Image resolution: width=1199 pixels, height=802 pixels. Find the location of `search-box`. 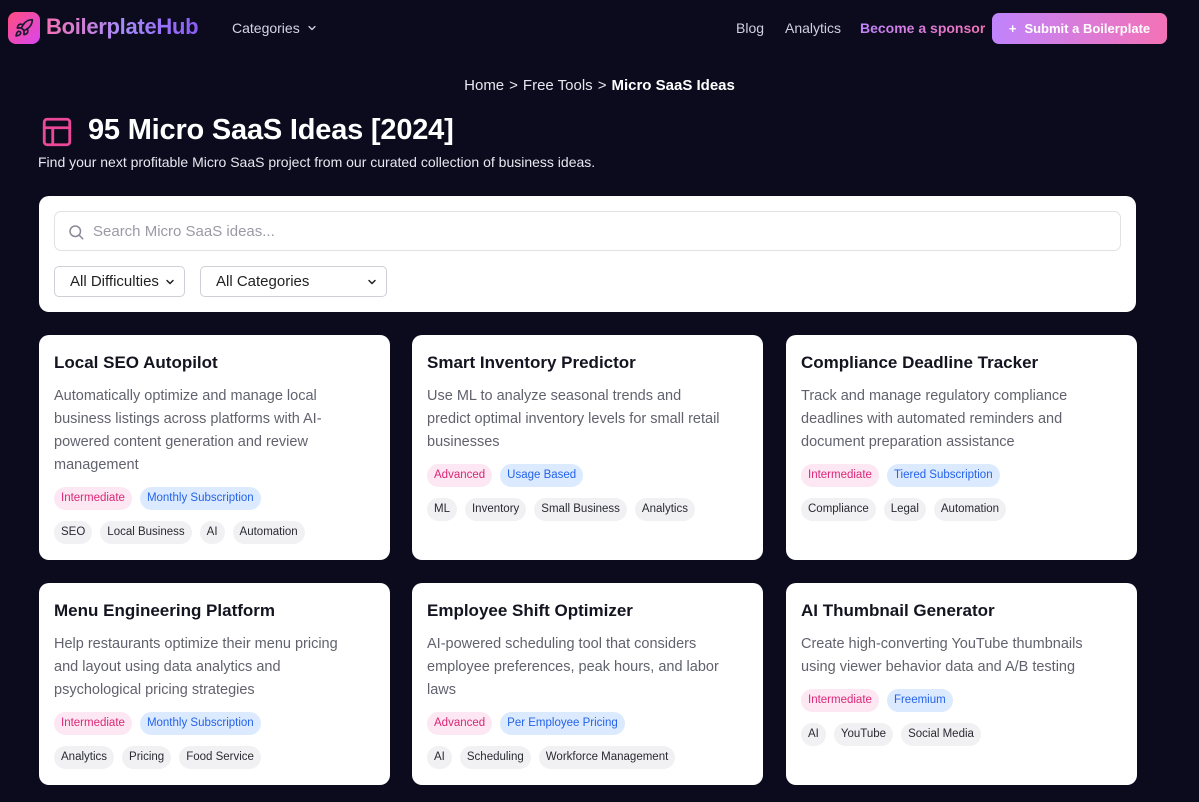

search-box is located at coordinates (587, 231).